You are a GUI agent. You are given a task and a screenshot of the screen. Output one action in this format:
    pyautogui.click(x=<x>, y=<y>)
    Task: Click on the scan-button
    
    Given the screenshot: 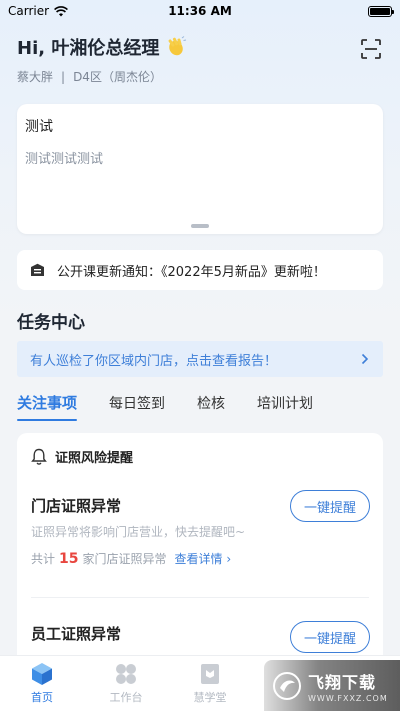 What is the action you would take?
    pyautogui.click(x=371, y=49)
    